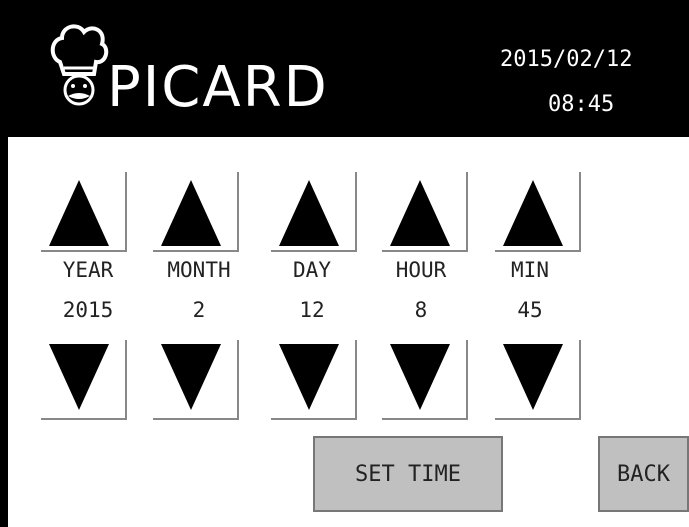 This screenshot has width=689, height=527. What do you see at coordinates (199, 310) in the screenshot?
I see `month-value: 2` at bounding box center [199, 310].